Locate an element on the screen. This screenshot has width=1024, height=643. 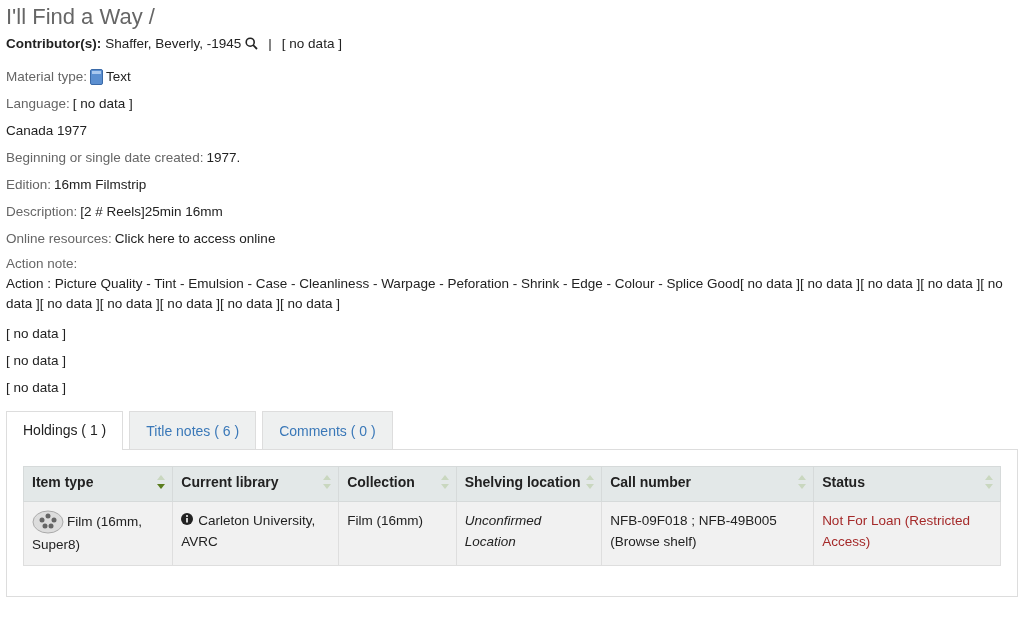
film-reel-icon is located at coordinates (48, 522).